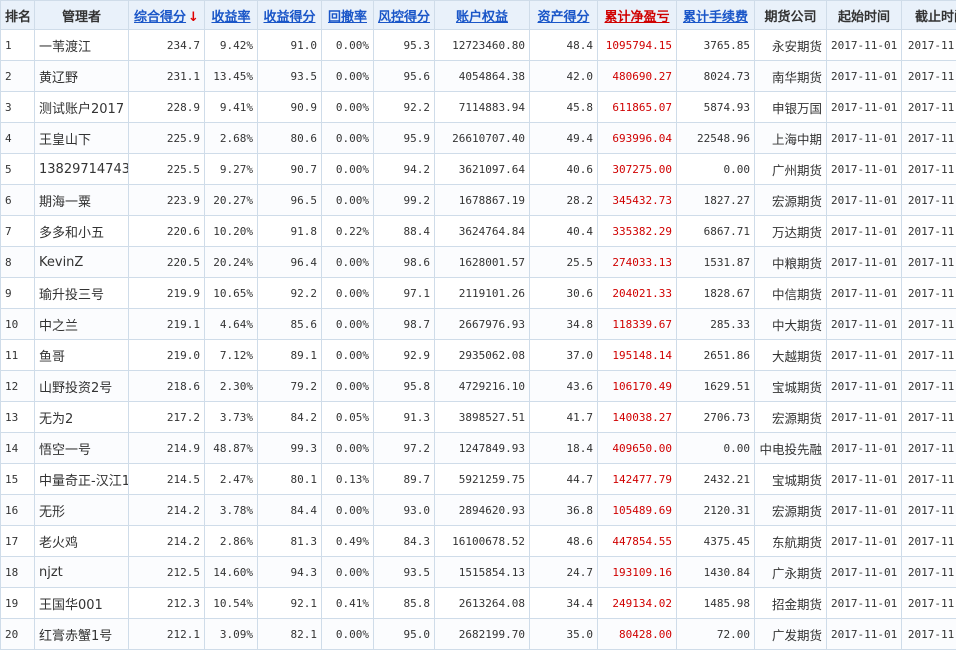 This screenshot has height=650, width=956. I want to click on cell-risk-score: 92.2, so click(404, 107).